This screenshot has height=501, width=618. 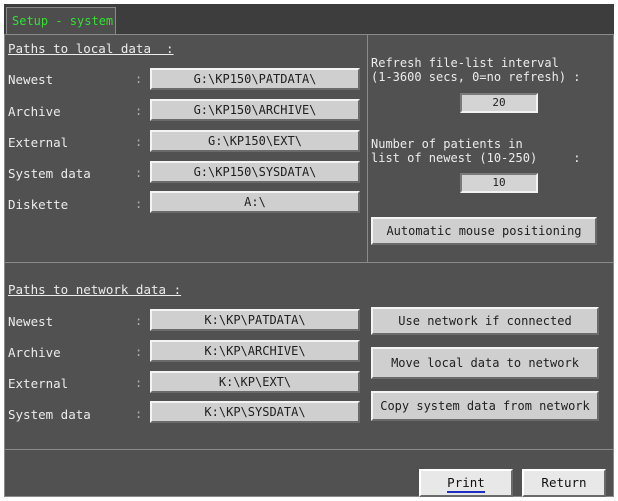 What do you see at coordinates (34, 352) in the screenshot?
I see `network-archive-label: Archive` at bounding box center [34, 352].